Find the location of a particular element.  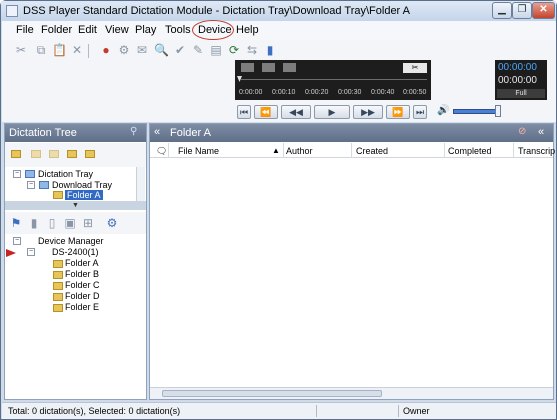

menu-file: File is located at coordinates (25, 30).